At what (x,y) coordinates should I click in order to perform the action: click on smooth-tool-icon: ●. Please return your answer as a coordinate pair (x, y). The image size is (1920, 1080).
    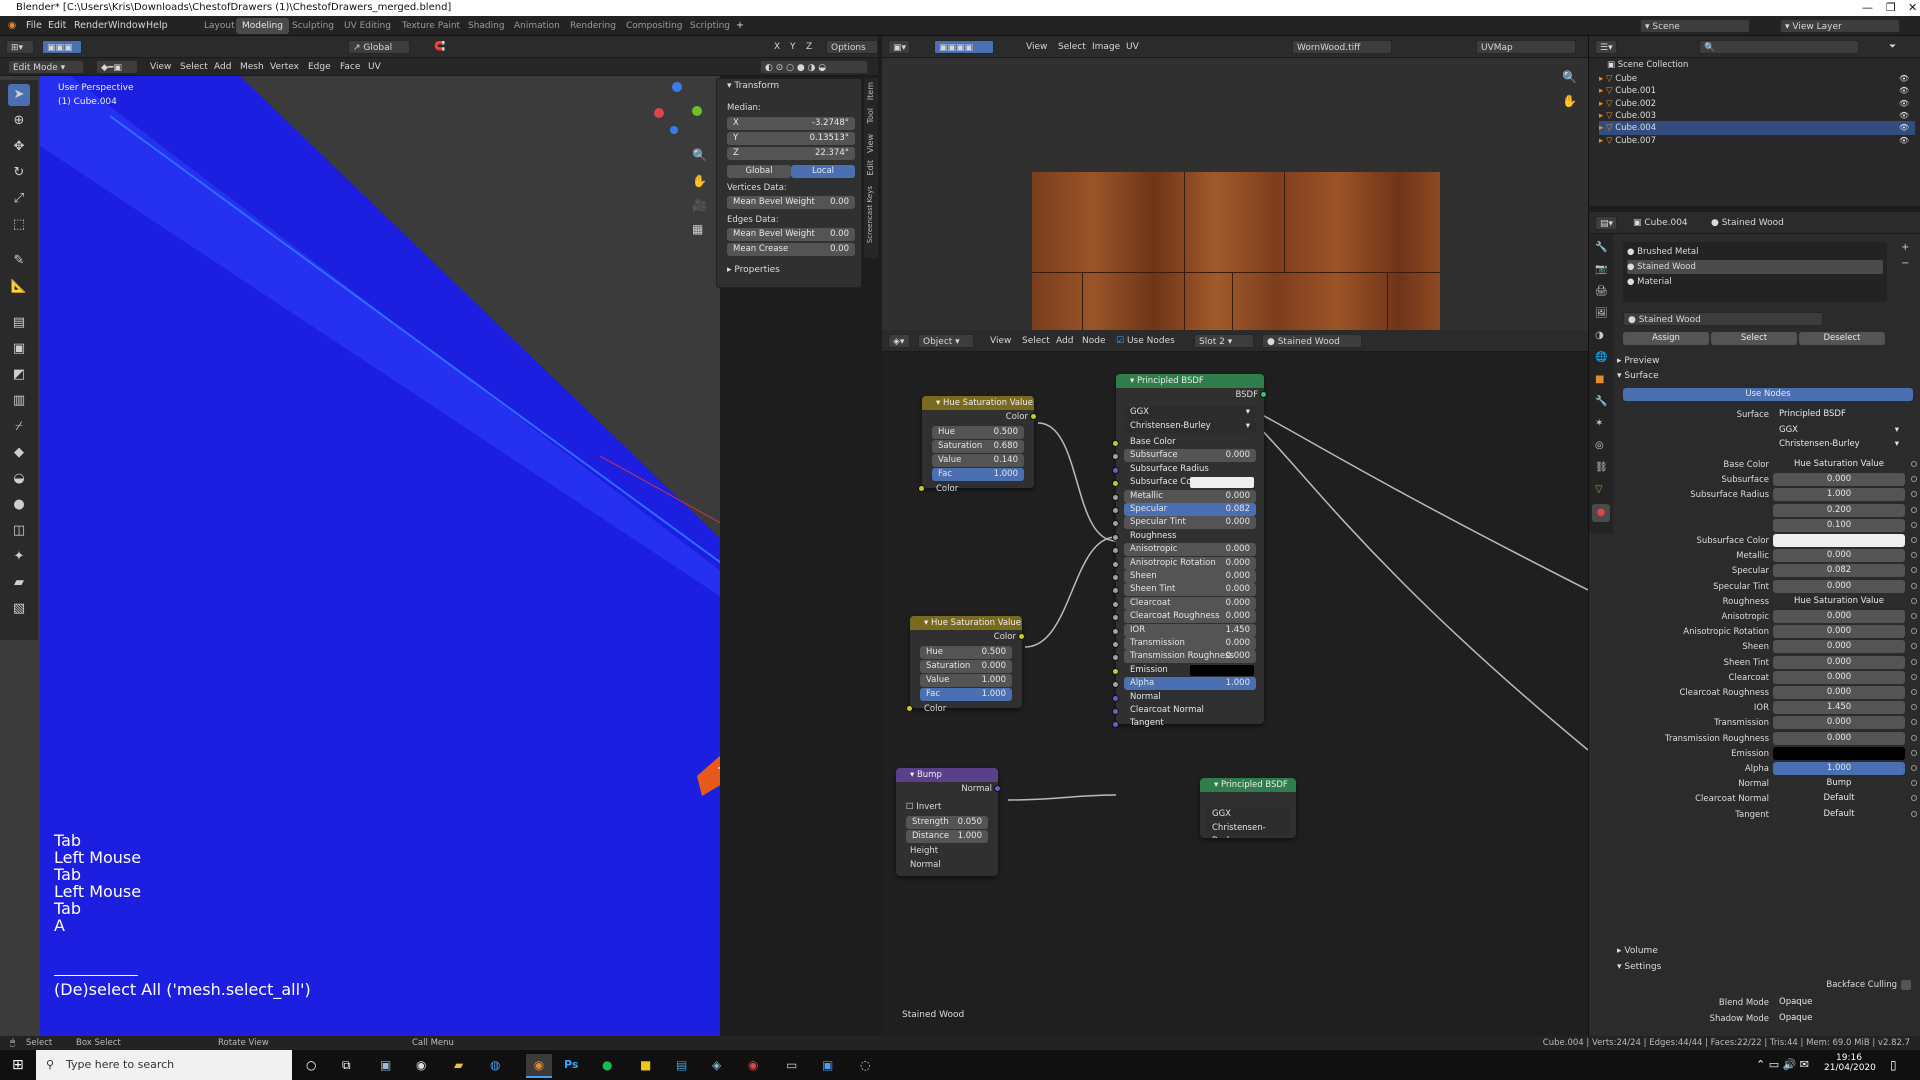
    Looking at the image, I should click on (19, 505).